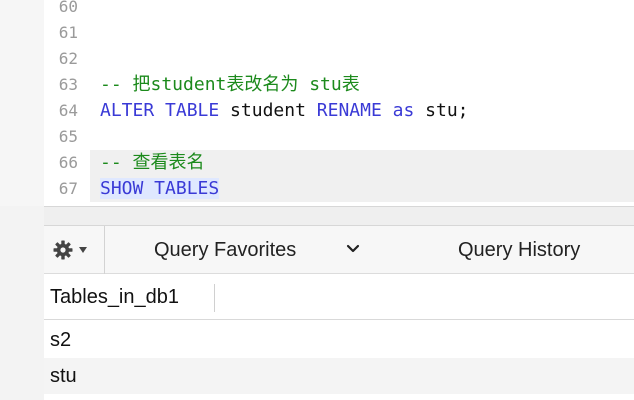 This screenshot has height=400, width=634. Describe the element at coordinates (225, 250) in the screenshot. I see `query-favorites-button: Query Favorites` at that location.